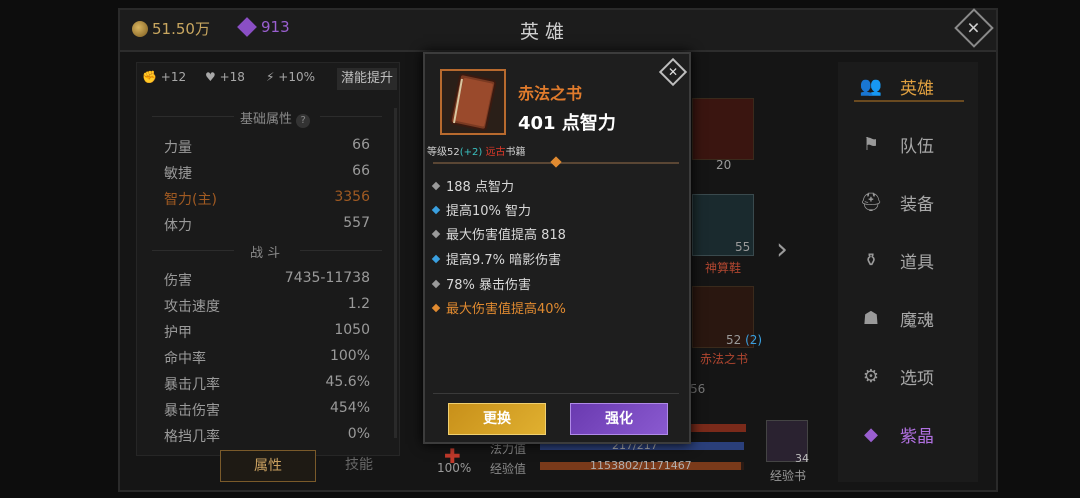  What do you see at coordinates (192, 437) in the screenshot?
I see `stat-name: 格挡几率` at bounding box center [192, 437].